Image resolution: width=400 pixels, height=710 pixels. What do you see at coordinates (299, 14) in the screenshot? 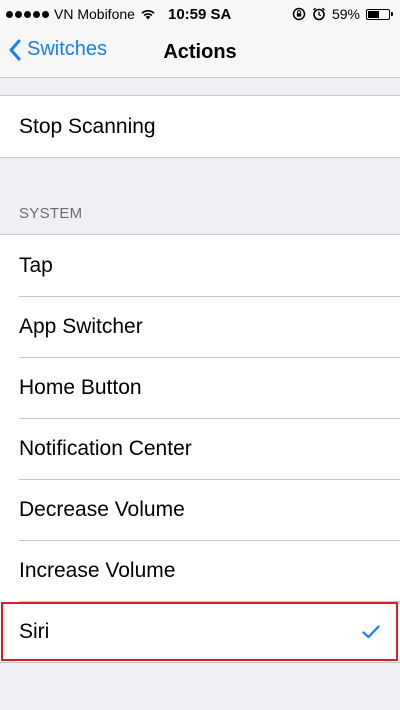
I see `rotation-lock-icon` at bounding box center [299, 14].